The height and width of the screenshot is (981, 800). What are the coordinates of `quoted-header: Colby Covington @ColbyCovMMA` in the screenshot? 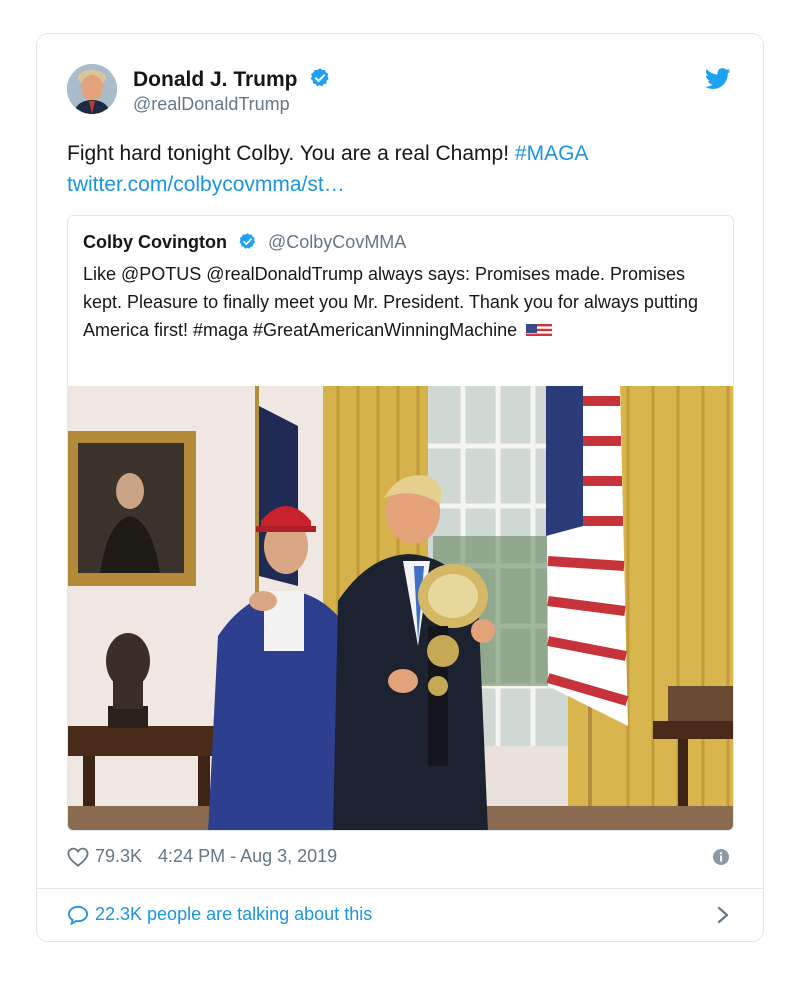 It's located at (244, 242).